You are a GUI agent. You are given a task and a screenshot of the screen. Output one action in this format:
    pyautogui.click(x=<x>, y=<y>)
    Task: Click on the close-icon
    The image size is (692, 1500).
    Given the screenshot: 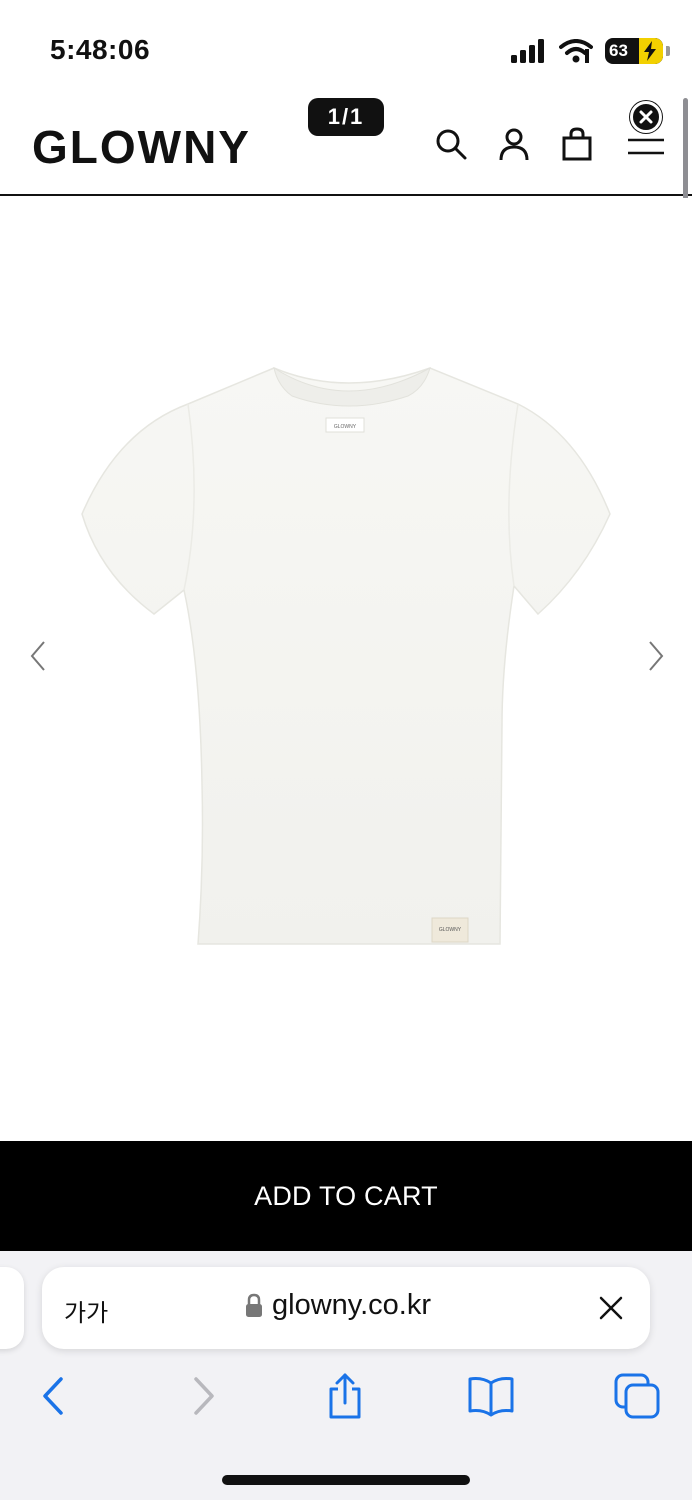 What is the action you would take?
    pyautogui.click(x=646, y=117)
    